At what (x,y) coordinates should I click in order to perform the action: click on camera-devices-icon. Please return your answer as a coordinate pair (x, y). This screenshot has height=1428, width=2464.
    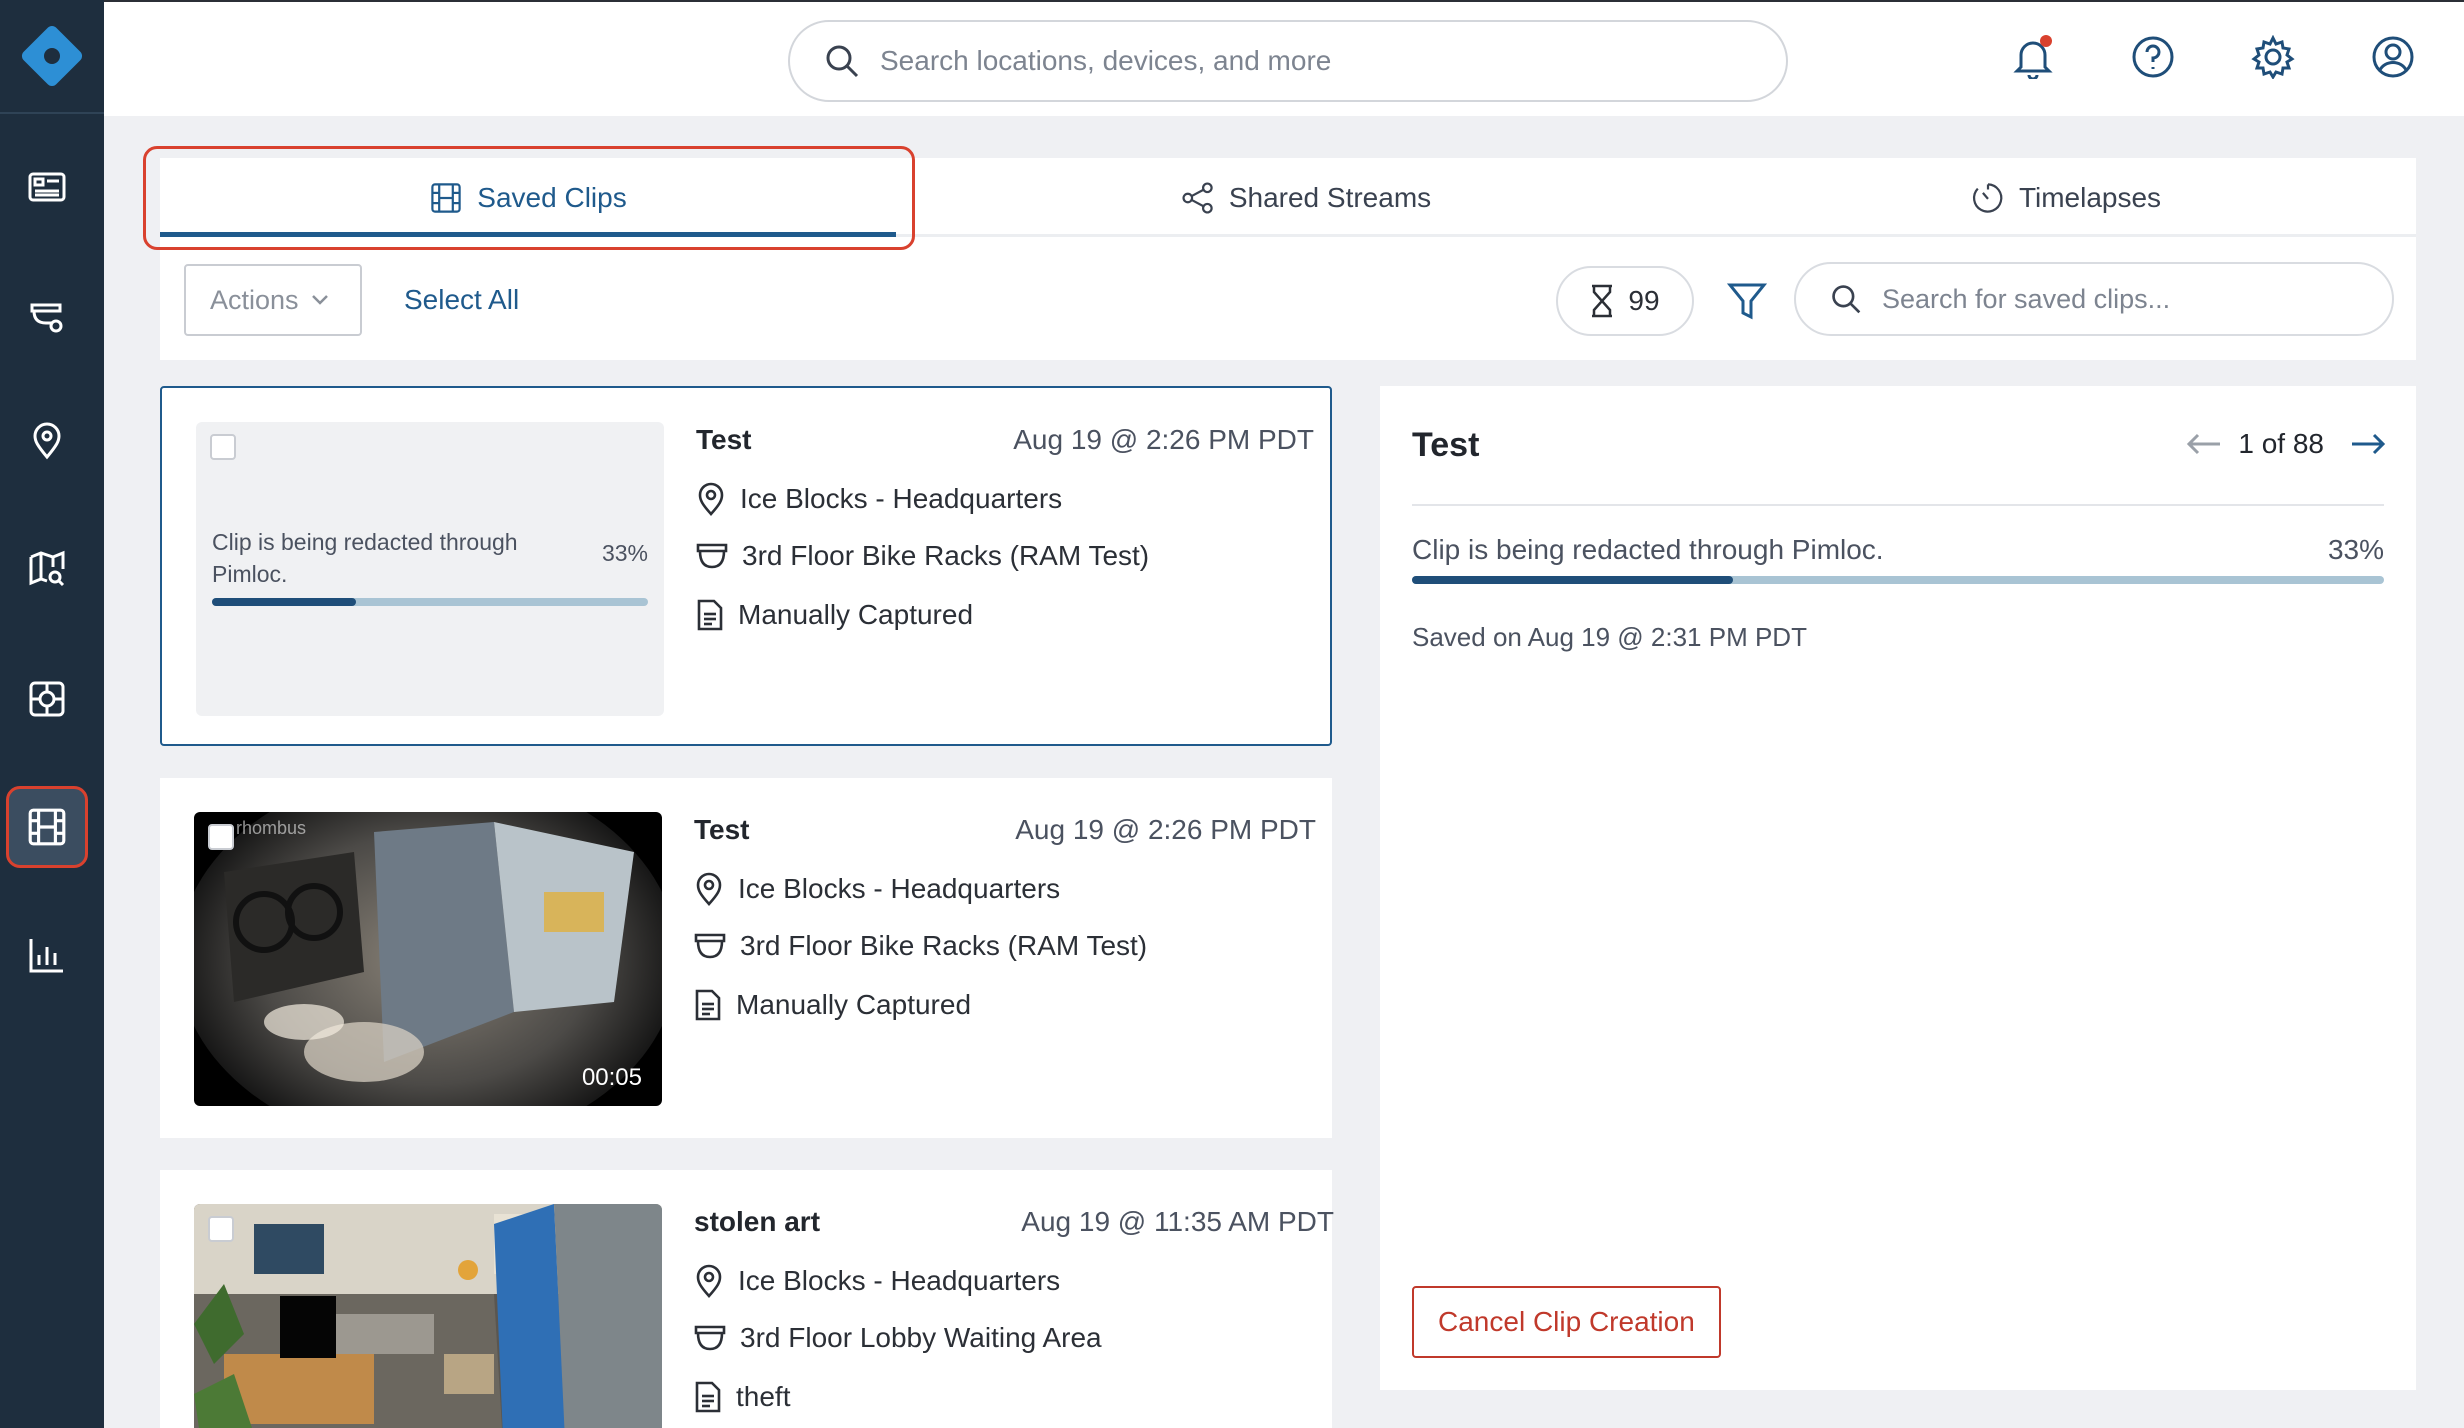
    Looking at the image, I should click on (46, 318).